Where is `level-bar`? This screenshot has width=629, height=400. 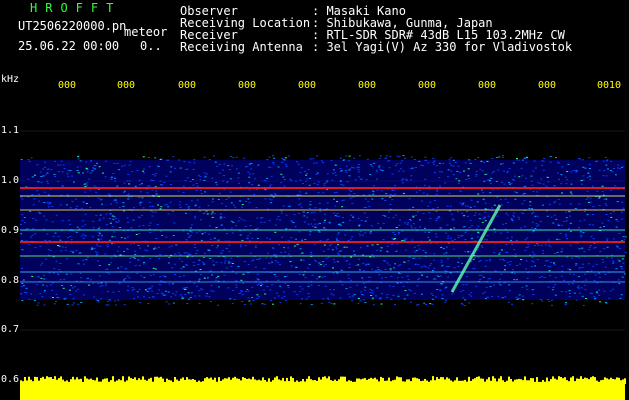 level-bar is located at coordinates (323, 388).